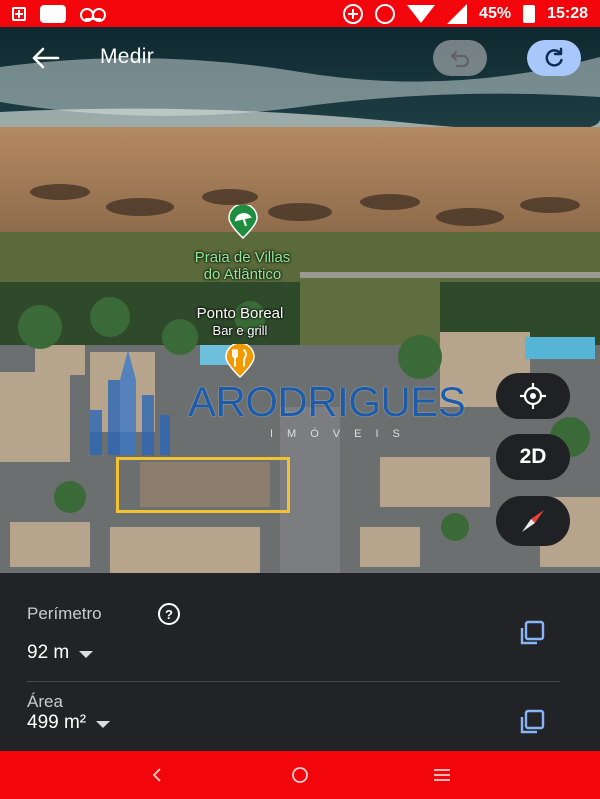 Image resolution: width=600 pixels, height=799 pixels. Describe the element at coordinates (529, 13) in the screenshot. I see `battery-icon` at that location.